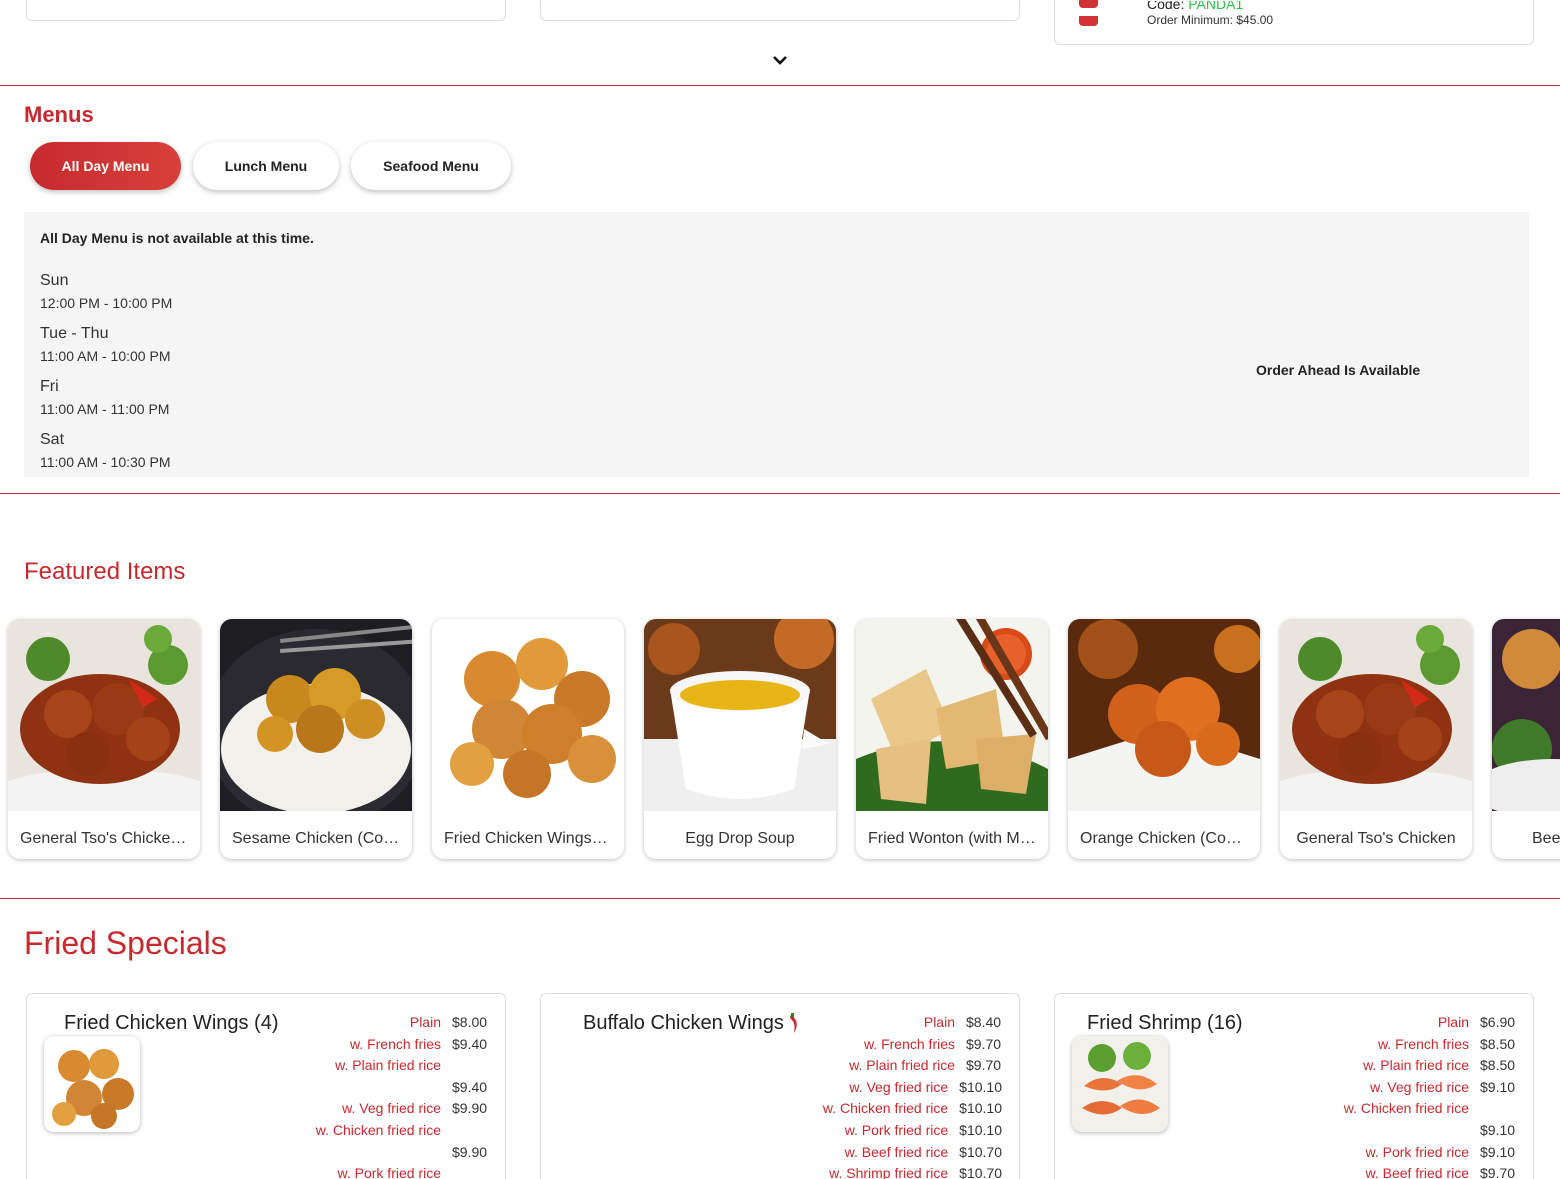 The image size is (1560, 1179). Describe the element at coordinates (106, 303) in the screenshot. I see `hours-time: 12:00 PM - 10:00 PM` at that location.